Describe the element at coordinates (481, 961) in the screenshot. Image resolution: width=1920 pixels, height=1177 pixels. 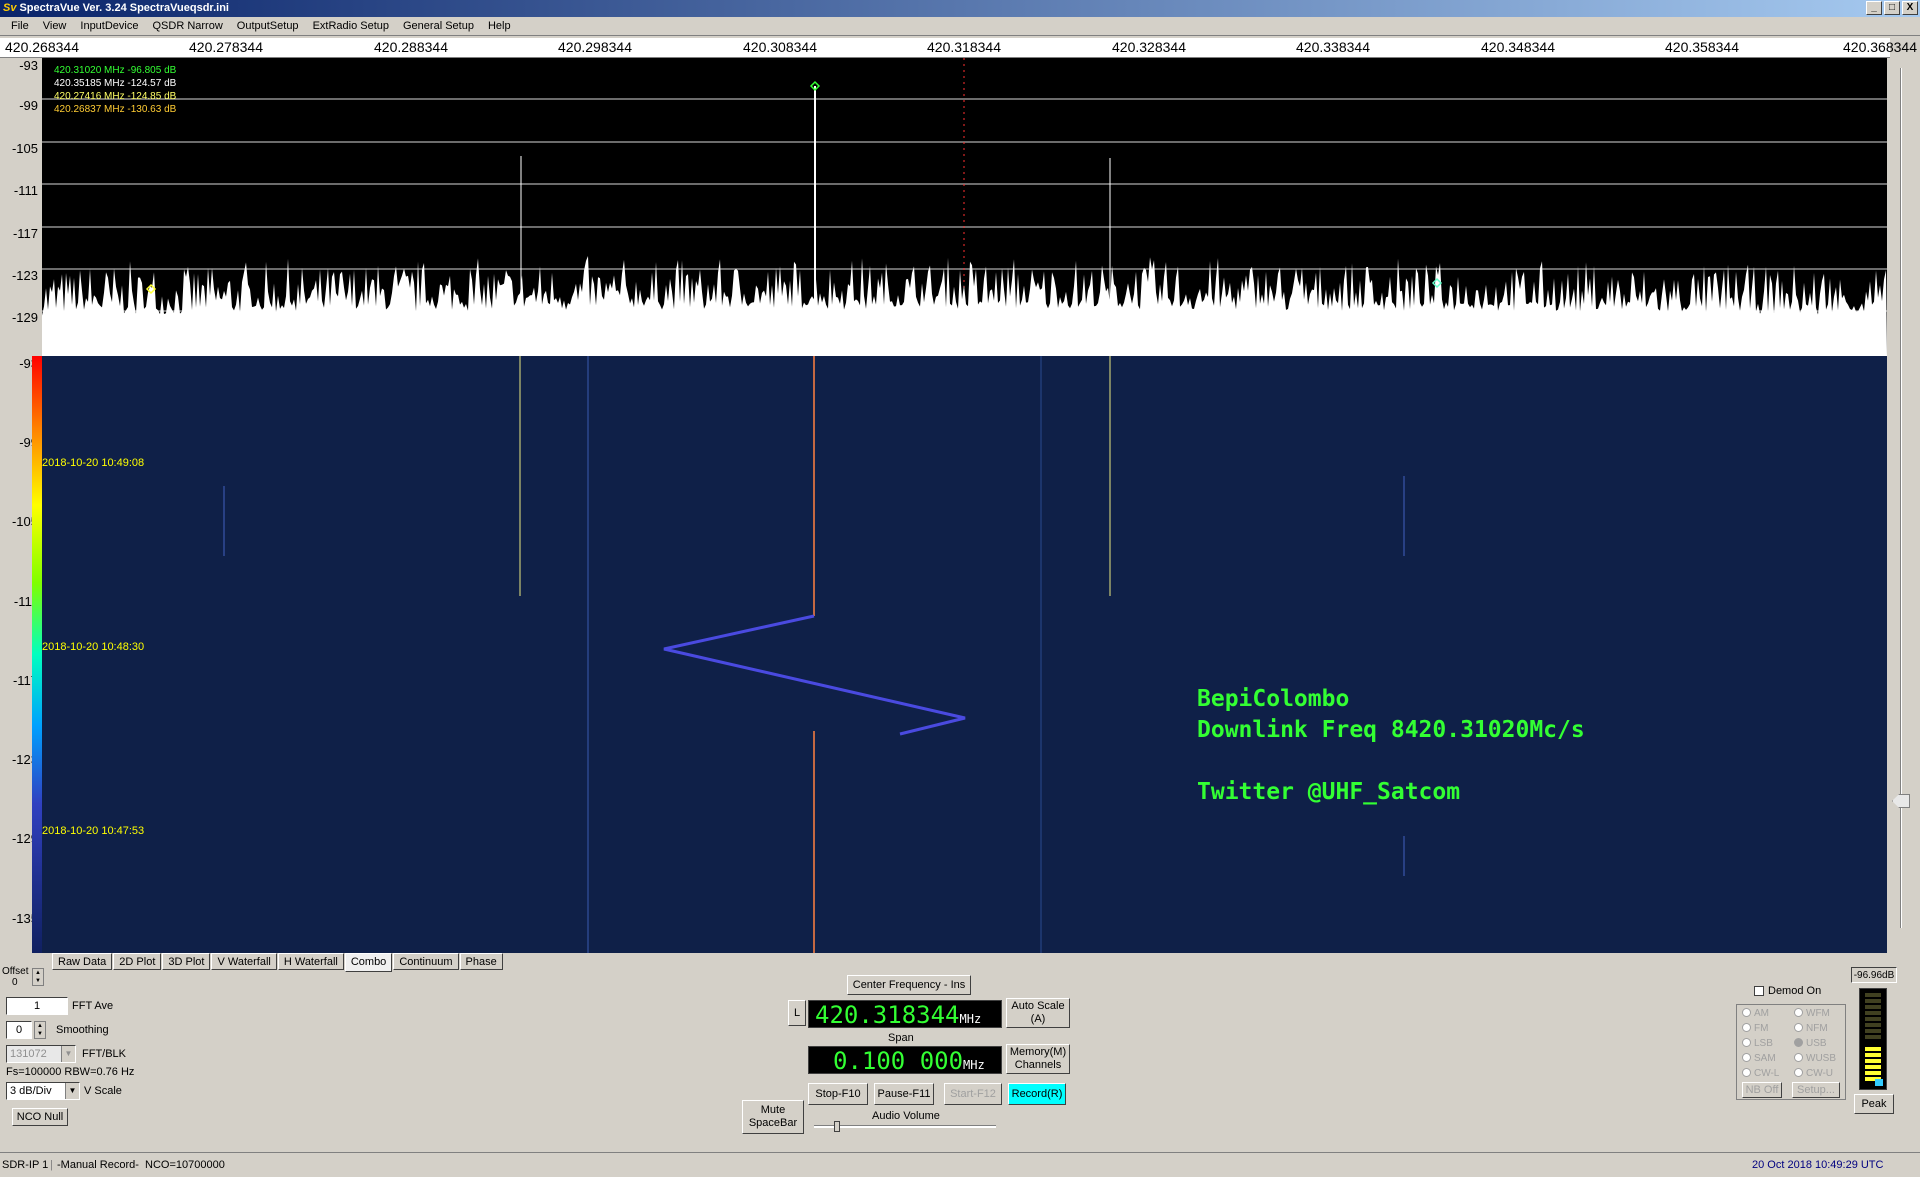
I see `tab-phase: Phase` at that location.